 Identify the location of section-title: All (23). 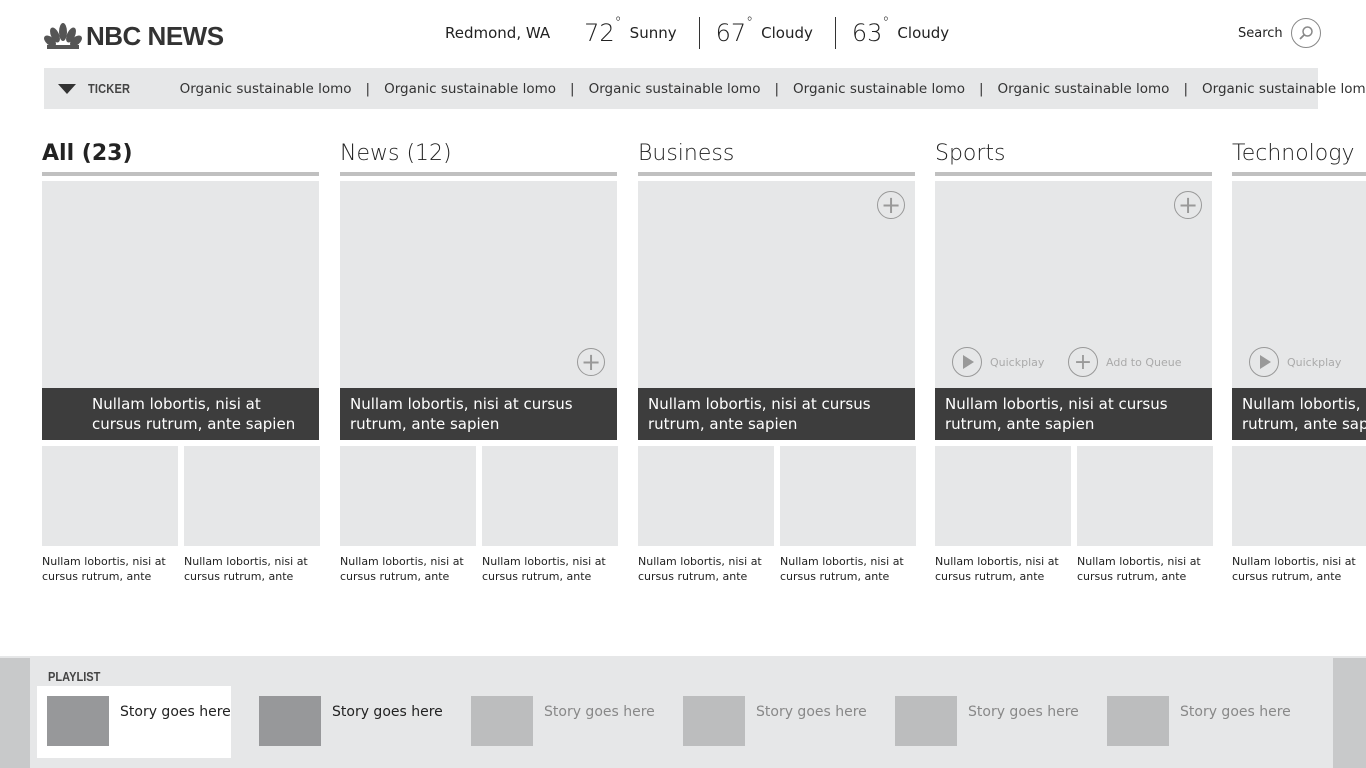
(180, 156).